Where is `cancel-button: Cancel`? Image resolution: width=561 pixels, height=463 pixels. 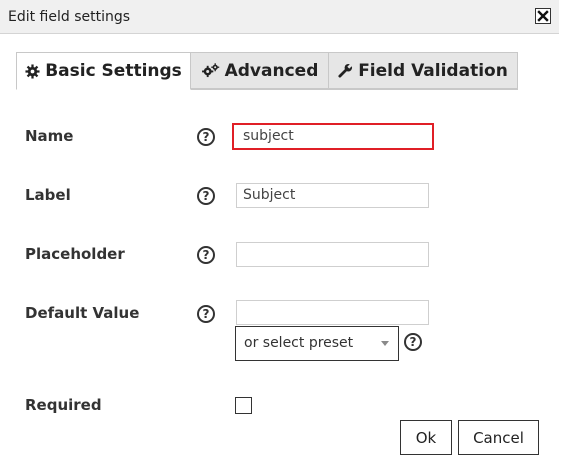
cancel-button: Cancel is located at coordinates (498, 437).